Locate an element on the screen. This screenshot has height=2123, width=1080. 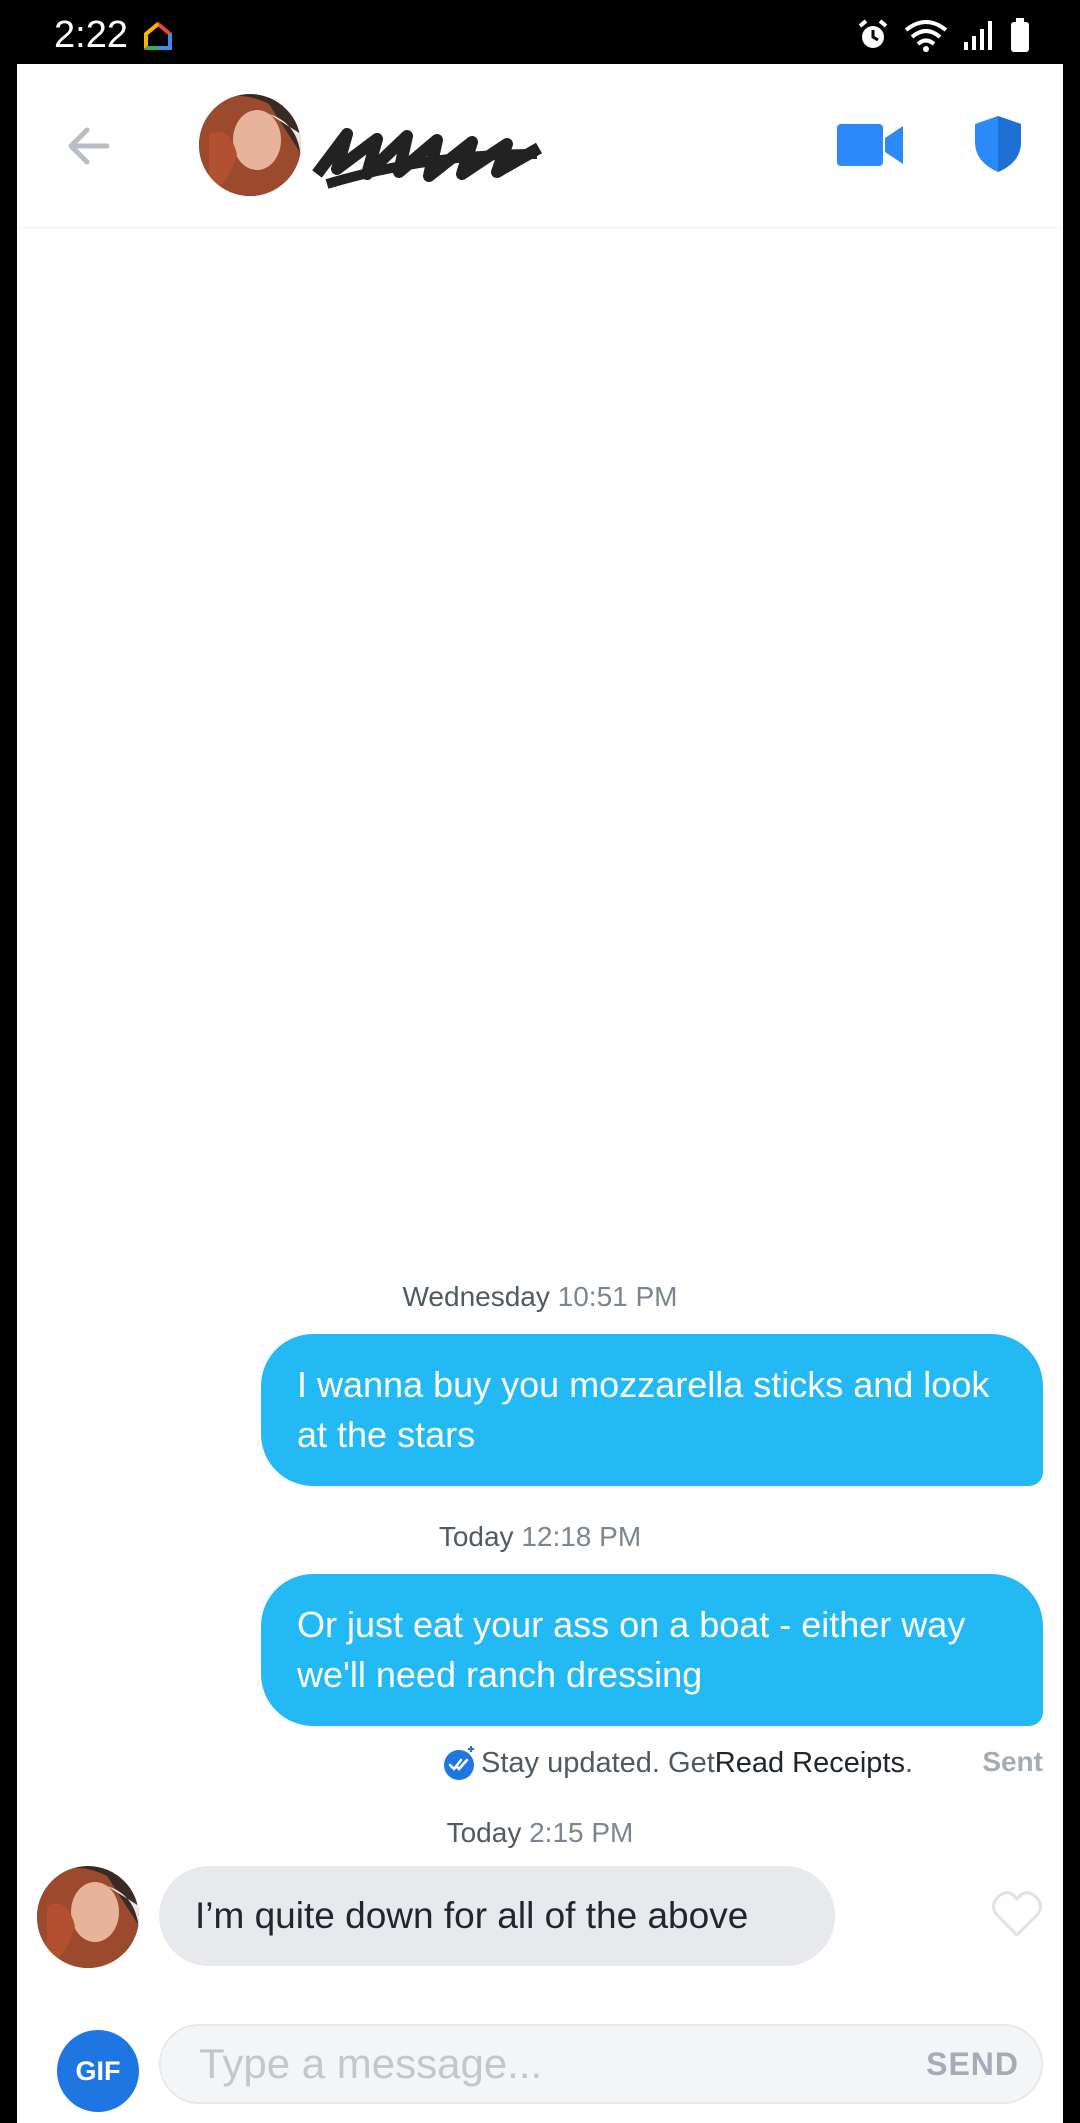
back-arrow-icon is located at coordinates (89, 146).